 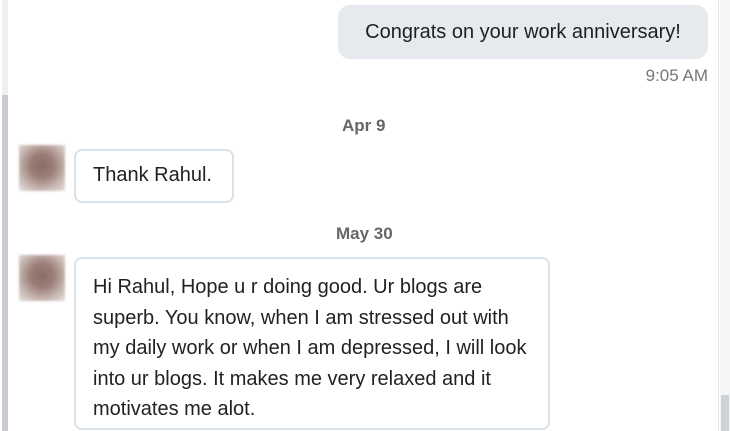 What do you see at coordinates (676, 75) in the screenshot?
I see `message-timestamp: 9:05 AM` at bounding box center [676, 75].